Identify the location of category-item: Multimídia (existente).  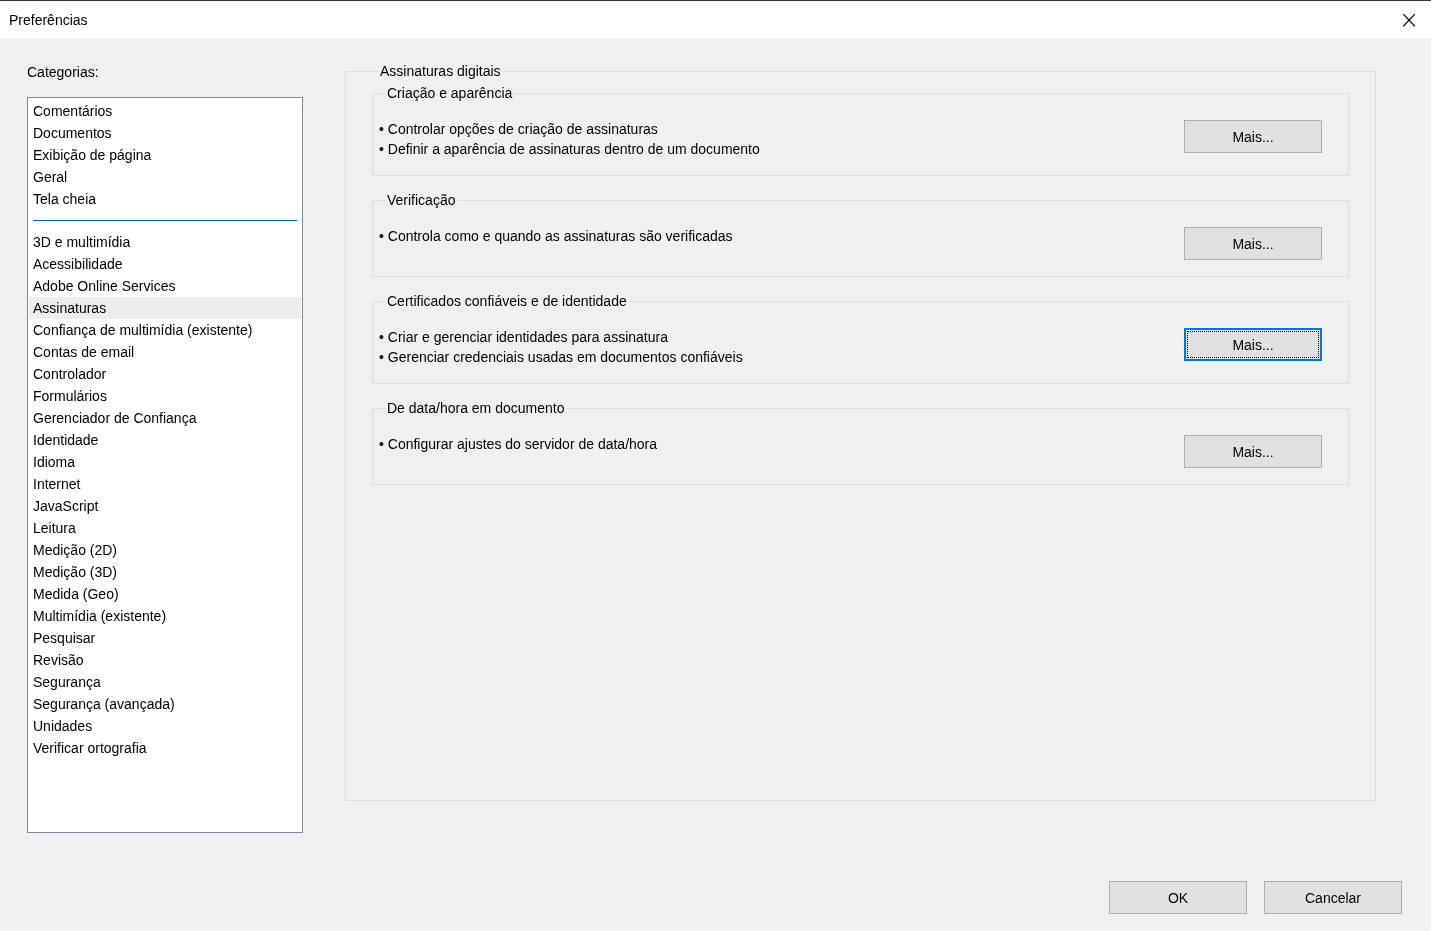
(165, 616).